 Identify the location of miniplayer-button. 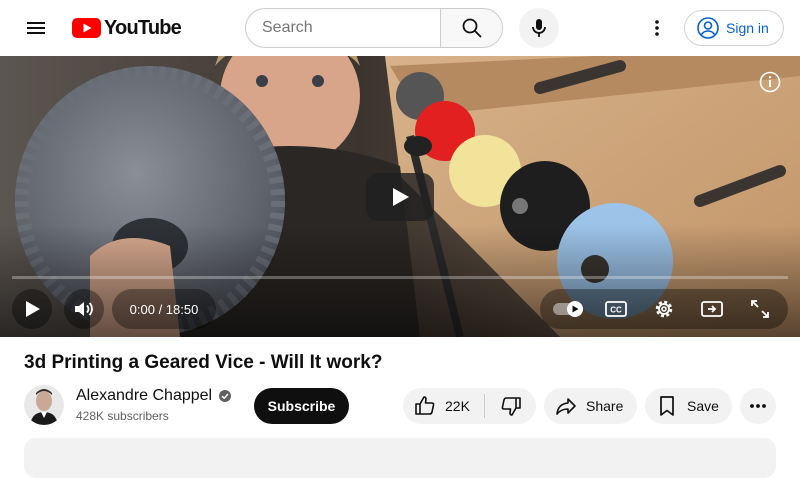
(712, 309).